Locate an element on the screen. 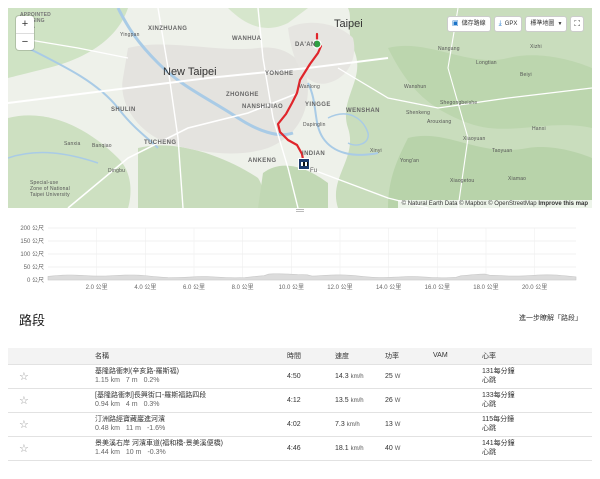 This screenshot has width=600, height=479. elevation-x-tick: 8.0 公里 is located at coordinates (243, 287).